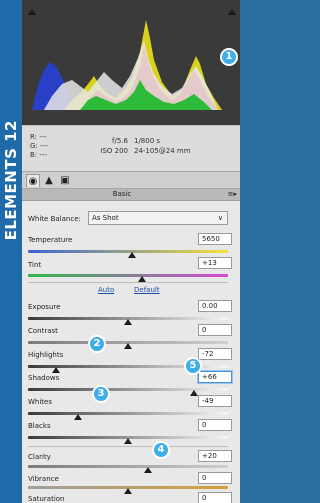 The height and width of the screenshot is (503, 320). I want to click on b-label: B:, so click(34, 155).